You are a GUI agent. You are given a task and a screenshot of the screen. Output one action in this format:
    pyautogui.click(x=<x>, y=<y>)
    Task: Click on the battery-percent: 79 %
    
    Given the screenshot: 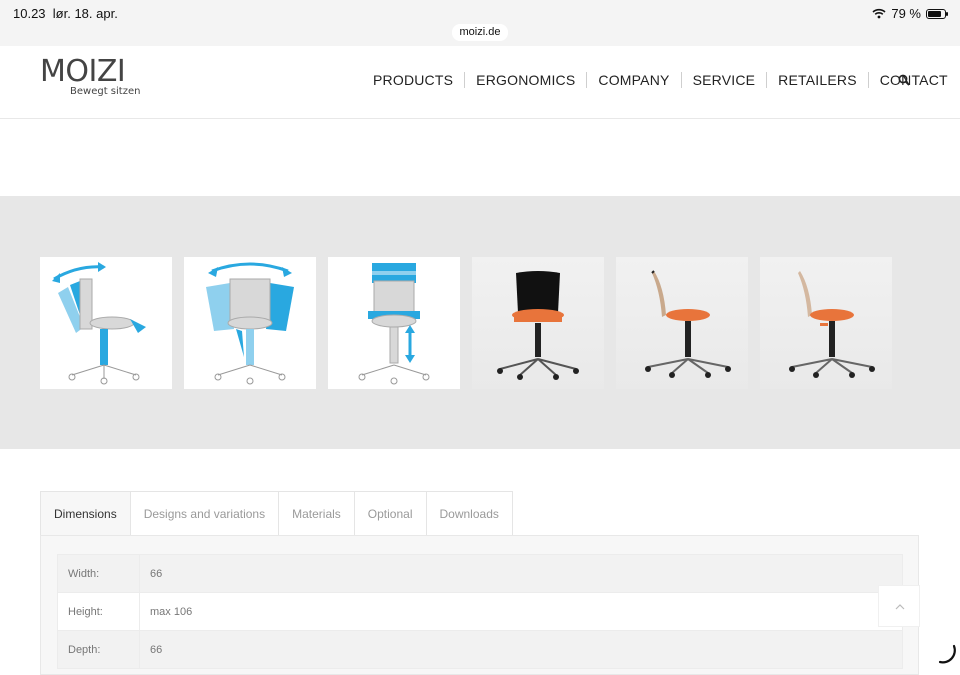 What is the action you would take?
    pyautogui.click(x=906, y=13)
    